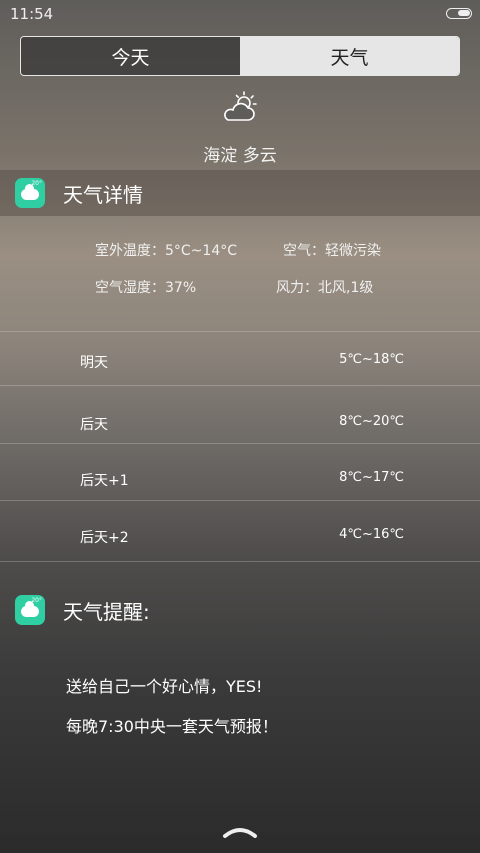 This screenshot has height=853, width=480. I want to click on forecast-temp: 4℃~16℃, so click(371, 534).